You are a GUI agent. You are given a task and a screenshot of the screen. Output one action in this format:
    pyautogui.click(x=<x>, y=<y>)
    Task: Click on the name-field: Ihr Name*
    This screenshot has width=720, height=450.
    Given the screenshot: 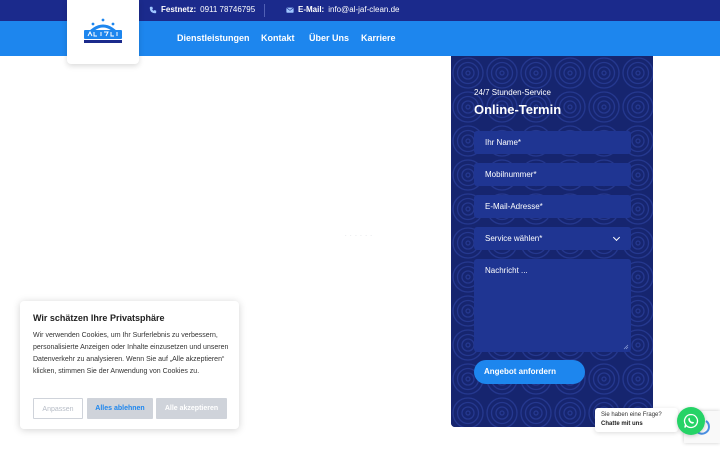 What is the action you would take?
    pyautogui.click(x=552, y=142)
    